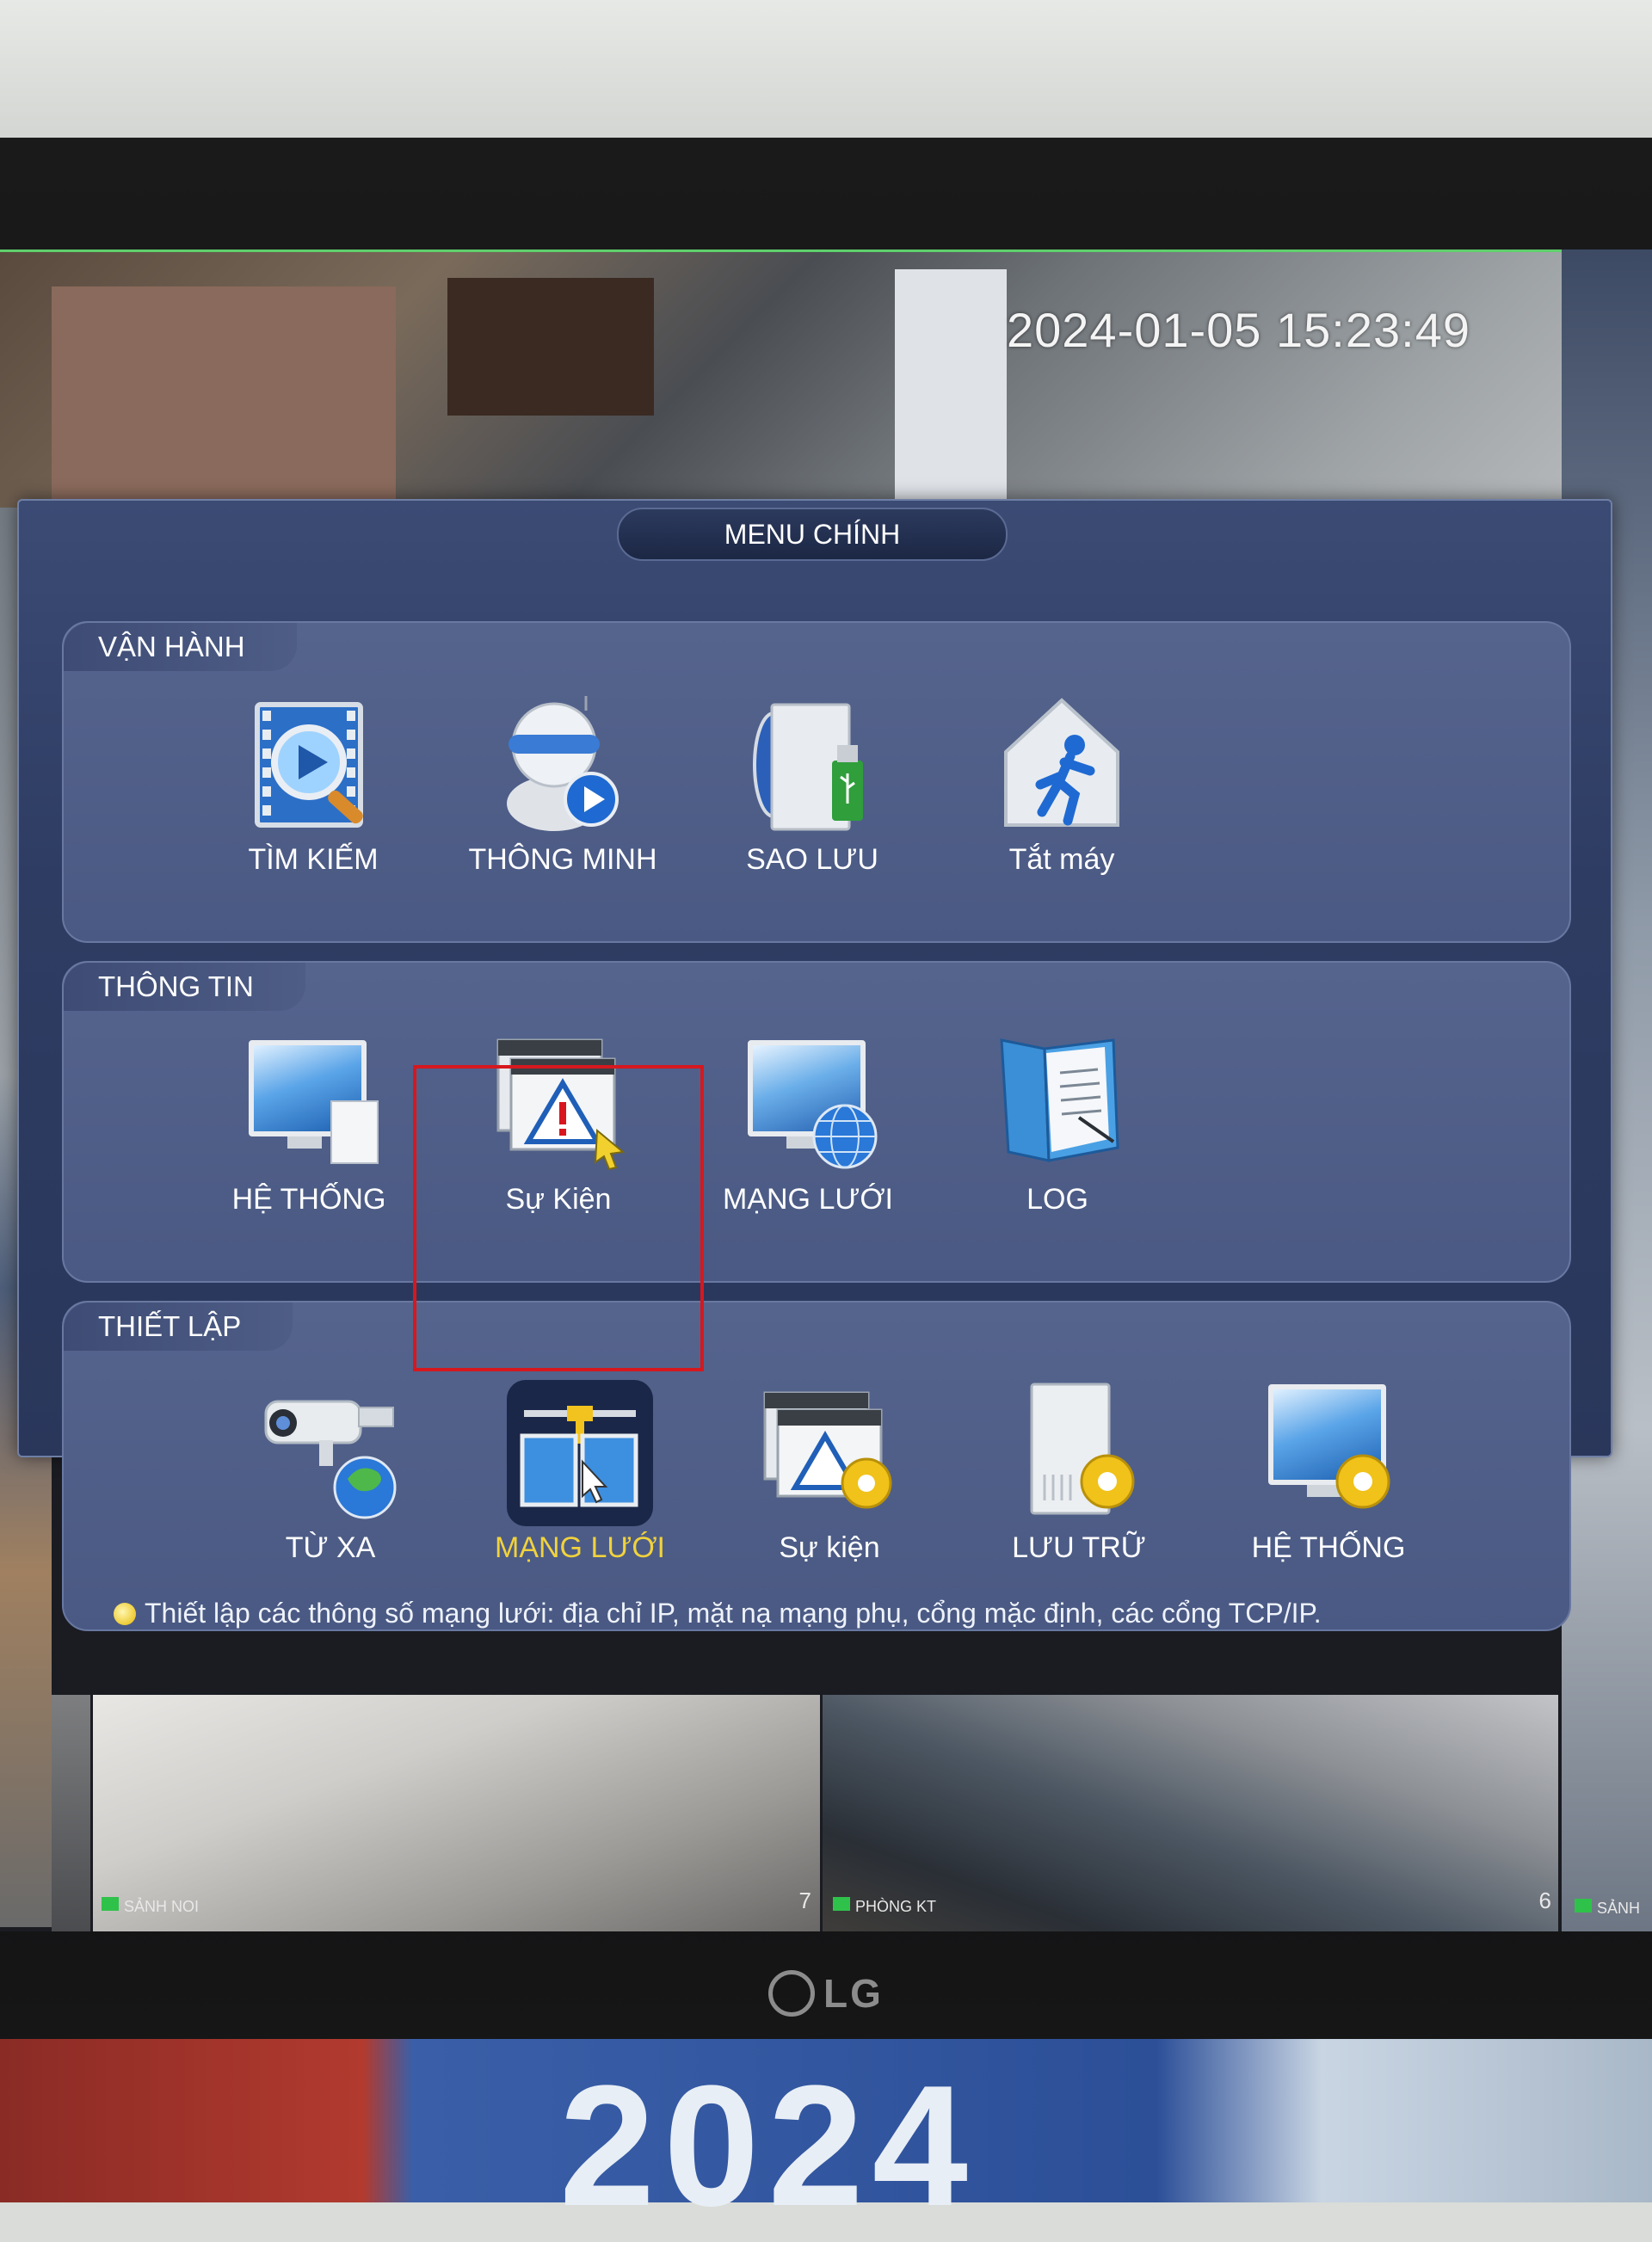 The image size is (1652, 2242). What do you see at coordinates (456, 1813) in the screenshot?
I see `camera-feed-bottom-2: 8 SẢNH NOI 7` at bounding box center [456, 1813].